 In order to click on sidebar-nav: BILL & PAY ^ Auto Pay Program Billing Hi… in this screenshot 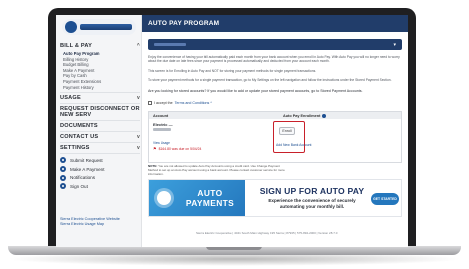, I will do `click(100, 117)`.